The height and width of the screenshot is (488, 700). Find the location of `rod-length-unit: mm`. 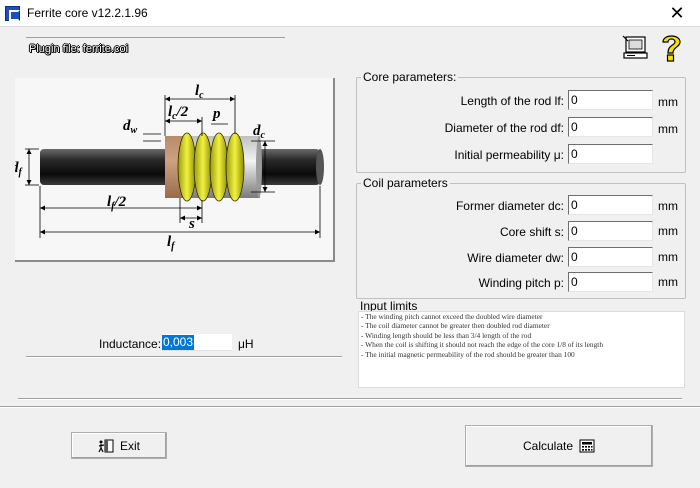

rod-length-unit: mm is located at coordinates (668, 102).